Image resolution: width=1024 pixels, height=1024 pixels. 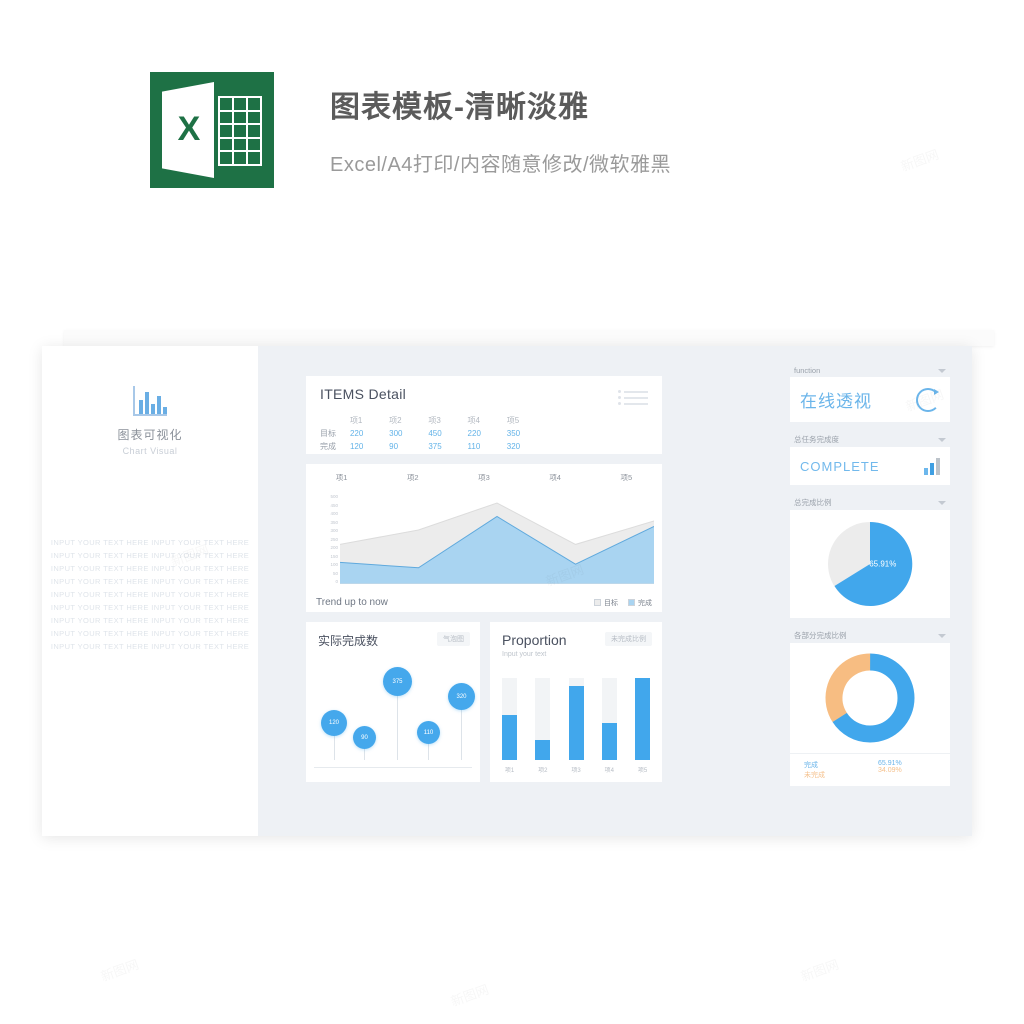 I want to click on window-back-sheet, so click(x=529, y=338).